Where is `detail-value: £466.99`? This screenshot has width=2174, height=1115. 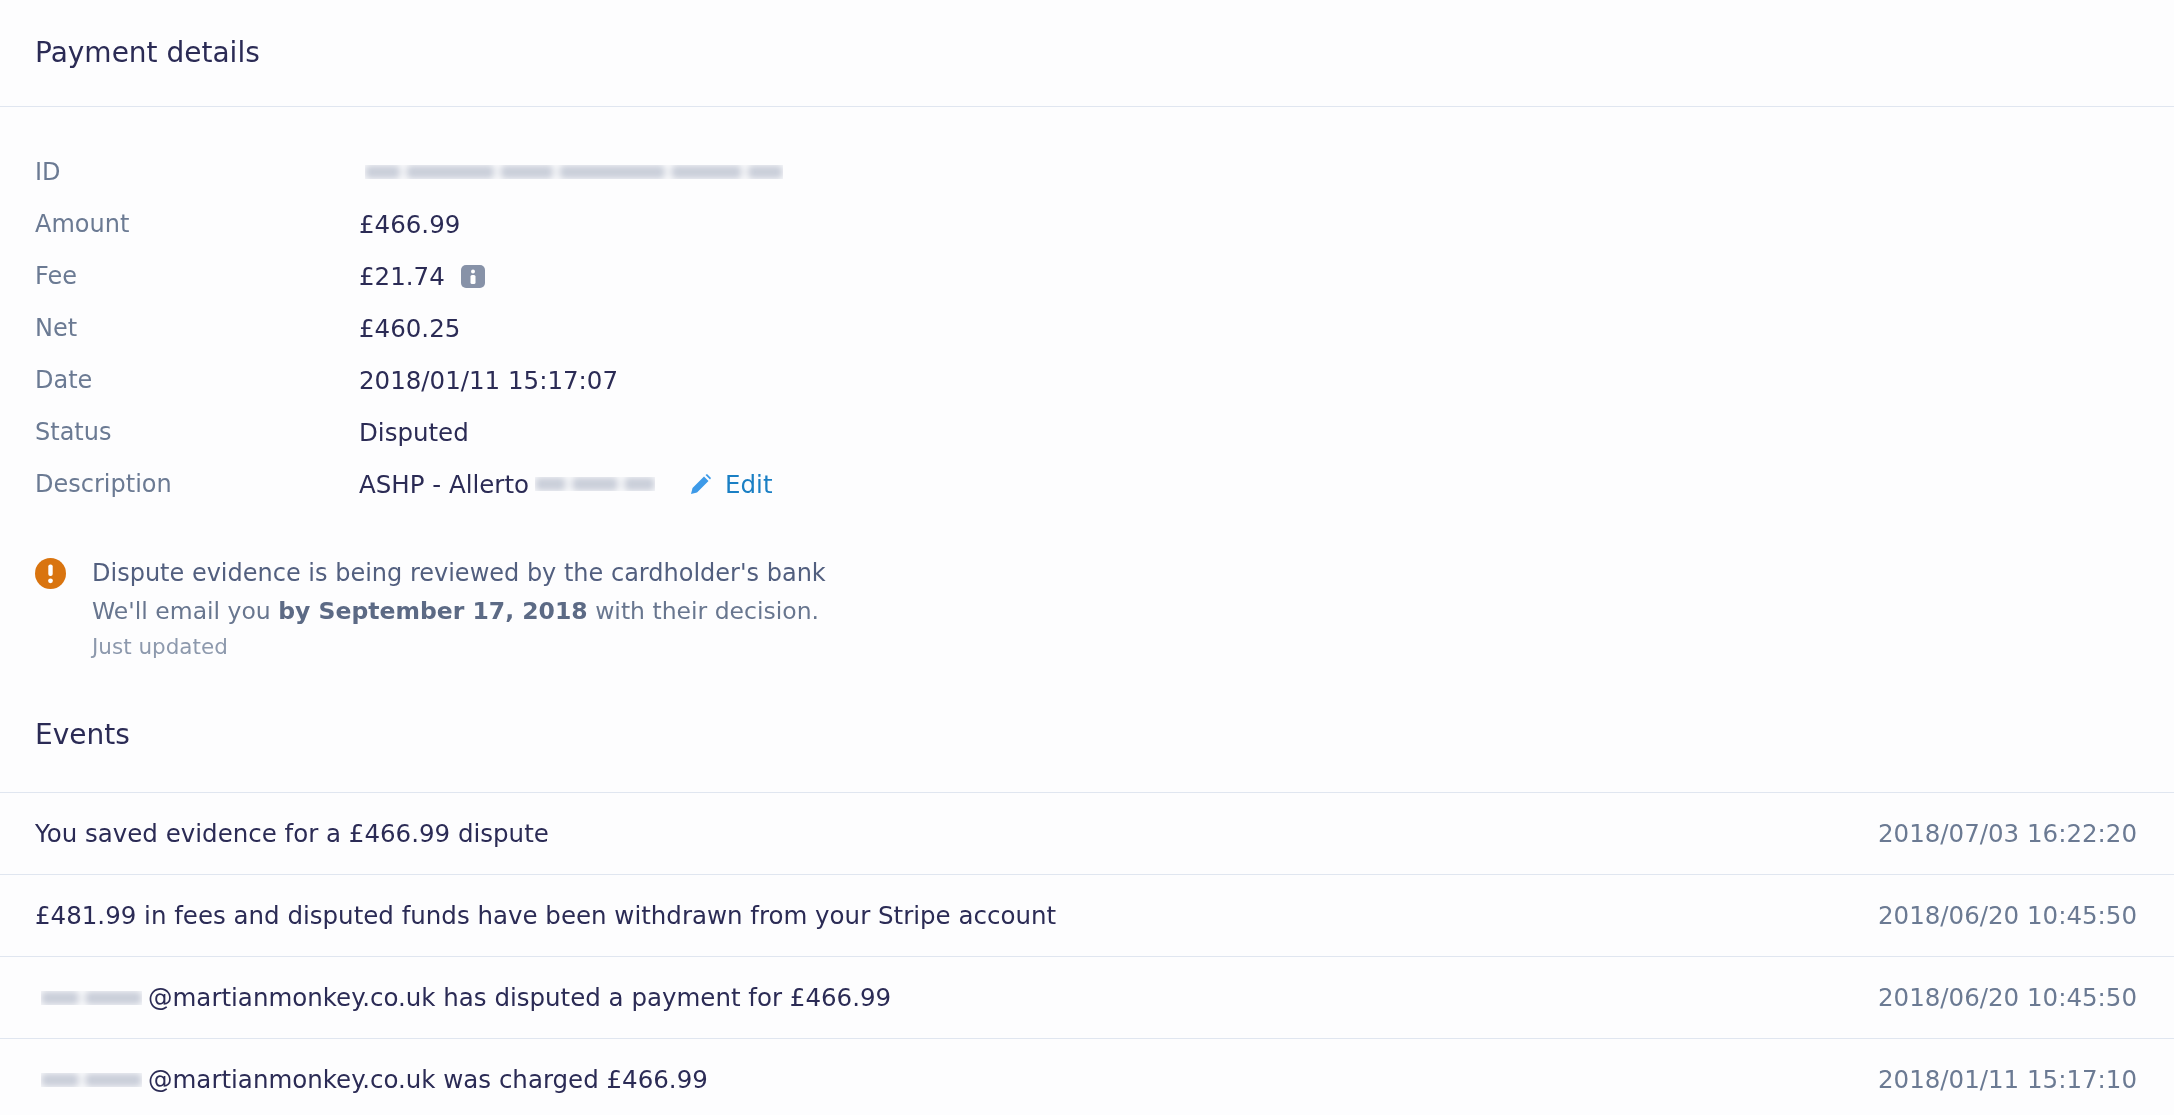 detail-value: £466.99 is located at coordinates (410, 224).